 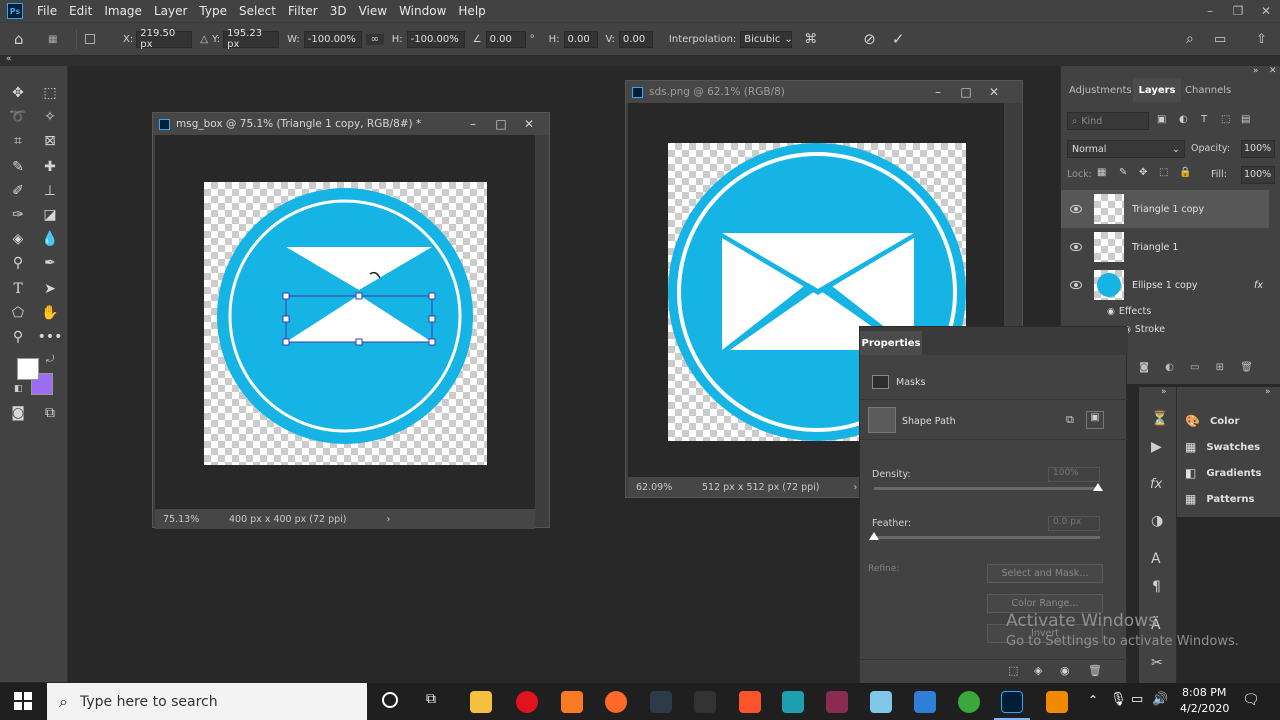 What do you see at coordinates (1190, 39) in the screenshot?
I see `search-icon: ⌕` at bounding box center [1190, 39].